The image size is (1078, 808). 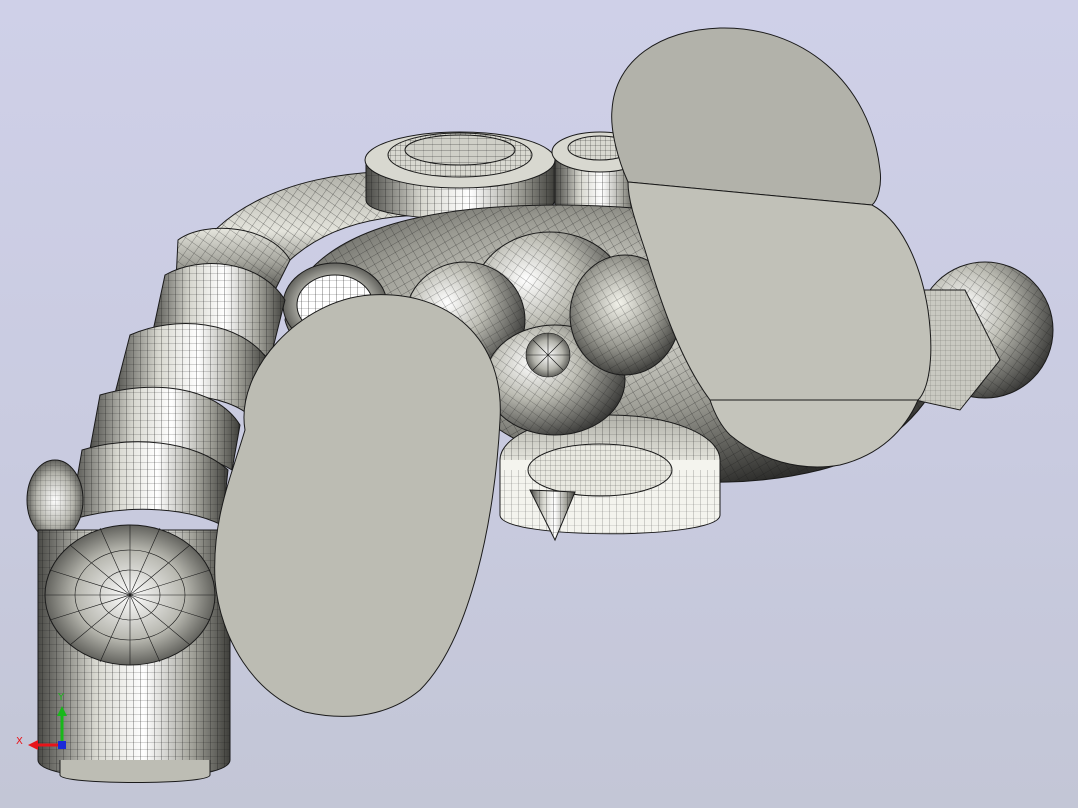 What do you see at coordinates (61, 697) in the screenshot?
I see `y-axis-label: Y` at bounding box center [61, 697].